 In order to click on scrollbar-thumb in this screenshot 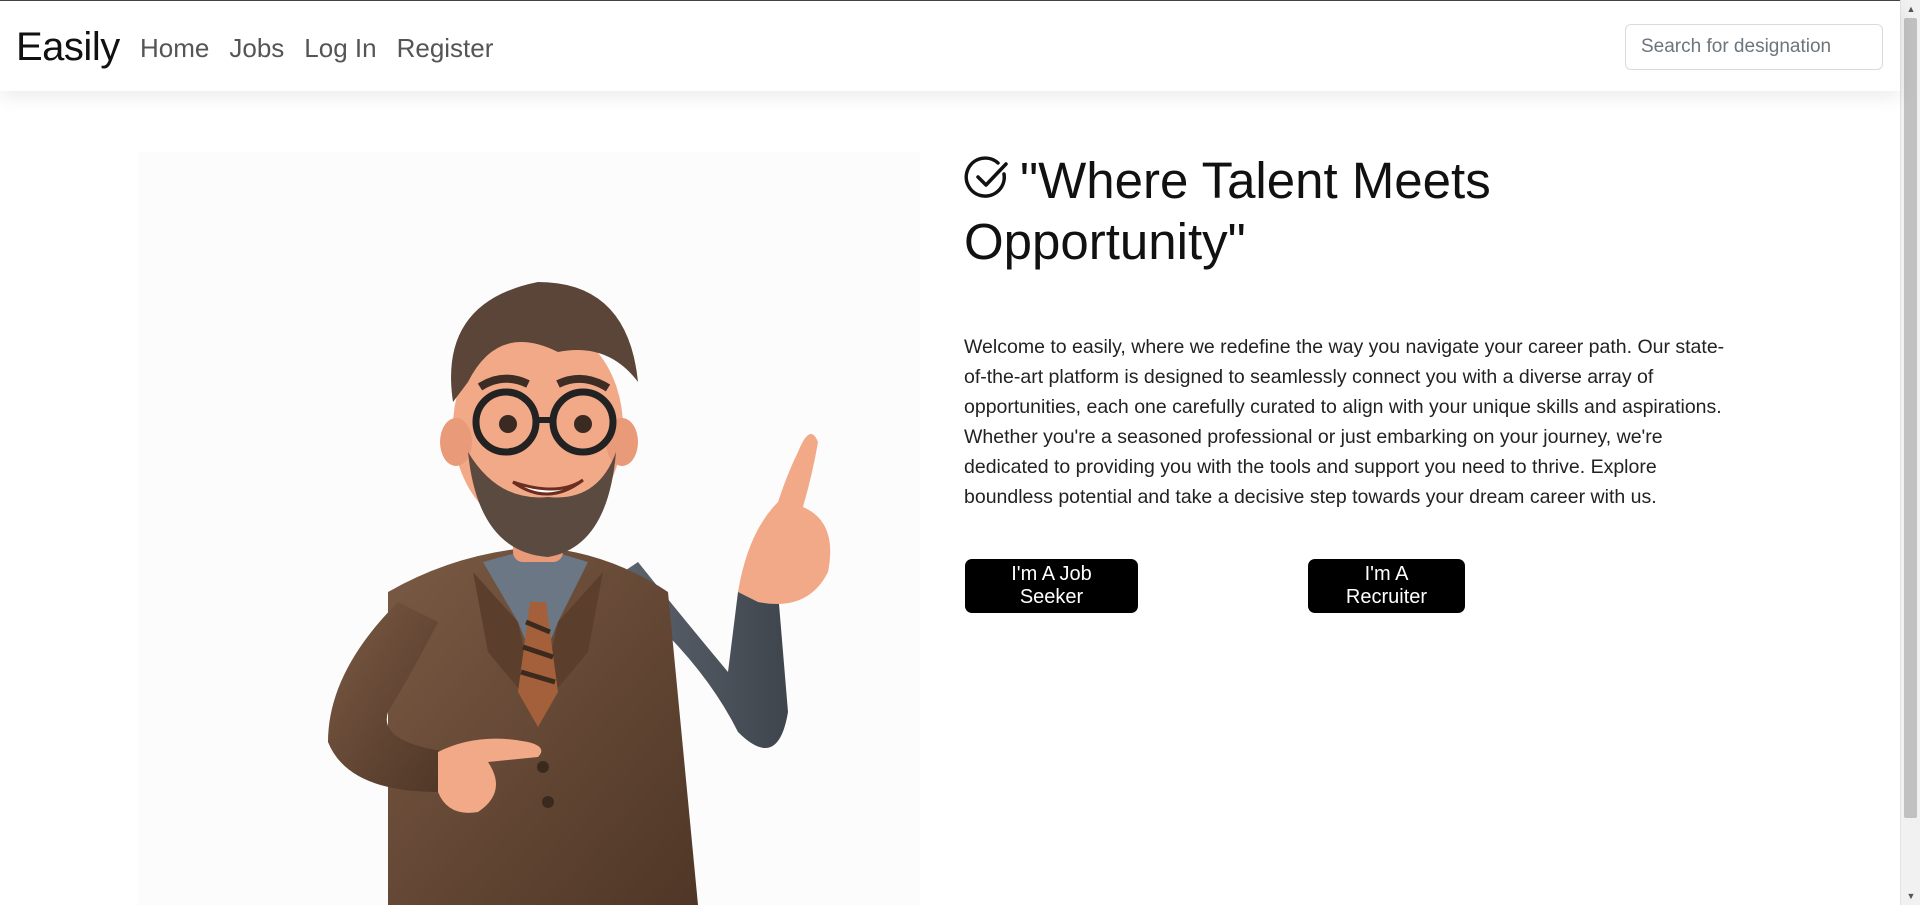, I will do `click(1910, 418)`.